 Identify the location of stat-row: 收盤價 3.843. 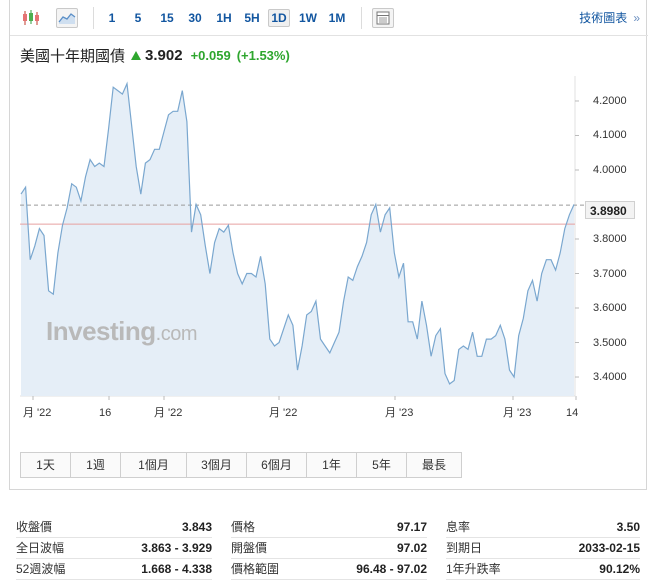
(114, 527).